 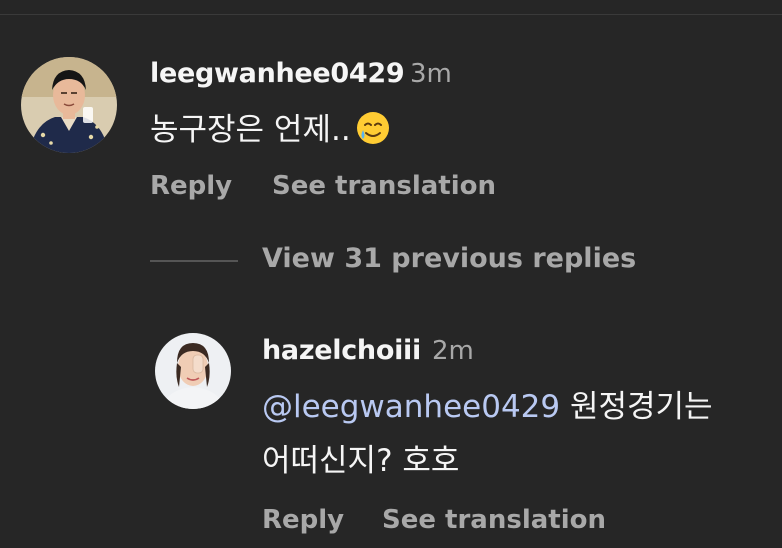 What do you see at coordinates (494, 520) in the screenshot?
I see `reply-see-translation-button: See translation` at bounding box center [494, 520].